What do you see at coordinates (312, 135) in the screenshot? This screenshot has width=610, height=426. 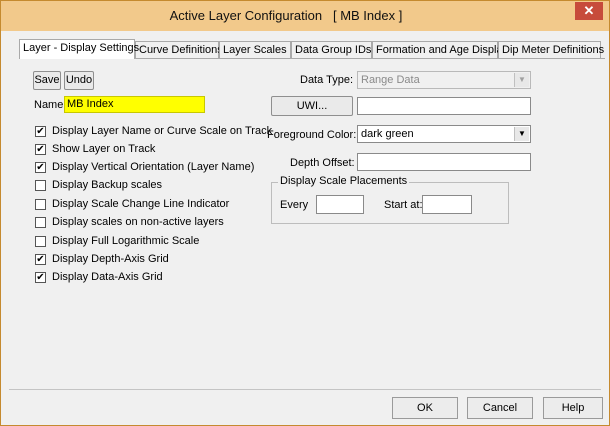 I see `foreground-color-label: Foreground Color:` at bounding box center [312, 135].